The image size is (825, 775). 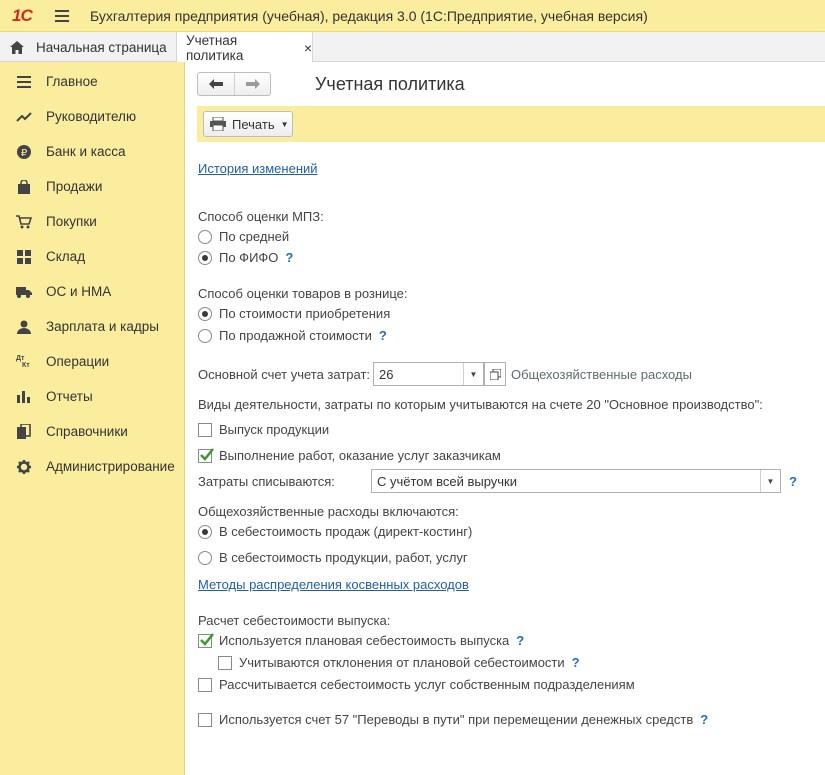 I want to click on sidebar-item-fixed-assets: ОС и НМА, so click(x=92, y=291).